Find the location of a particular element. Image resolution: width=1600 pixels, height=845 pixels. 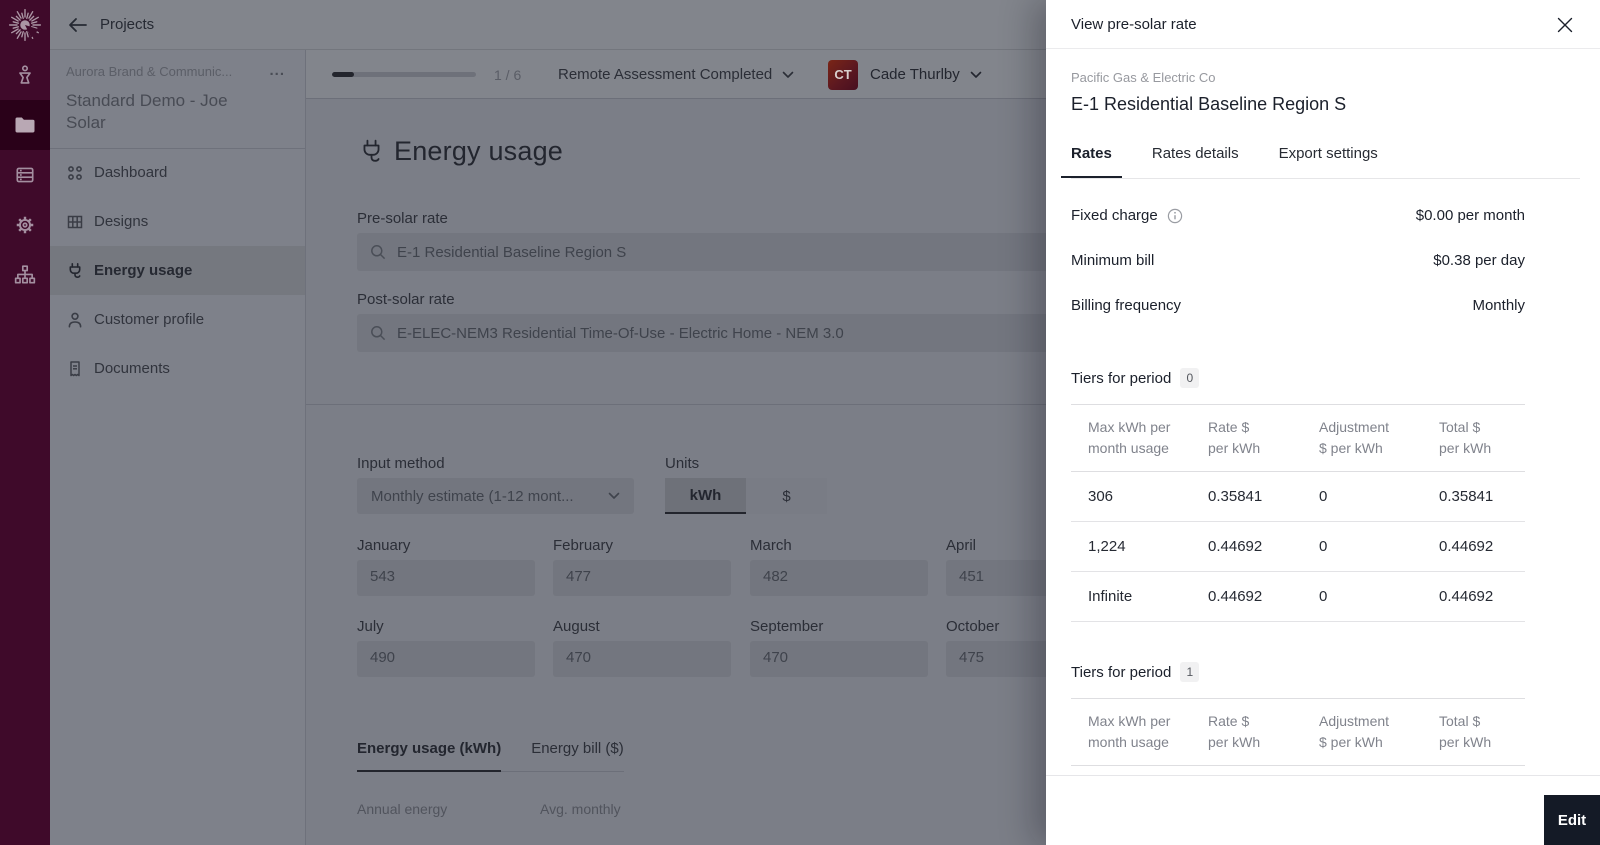

status-dropdown: Remote Assessment Completed is located at coordinates (676, 74).